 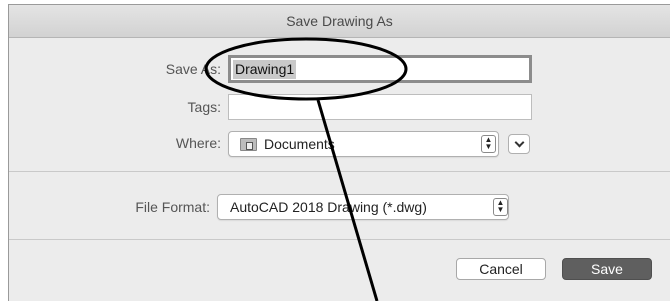 I want to click on callout-ellipse, so click(x=306, y=69).